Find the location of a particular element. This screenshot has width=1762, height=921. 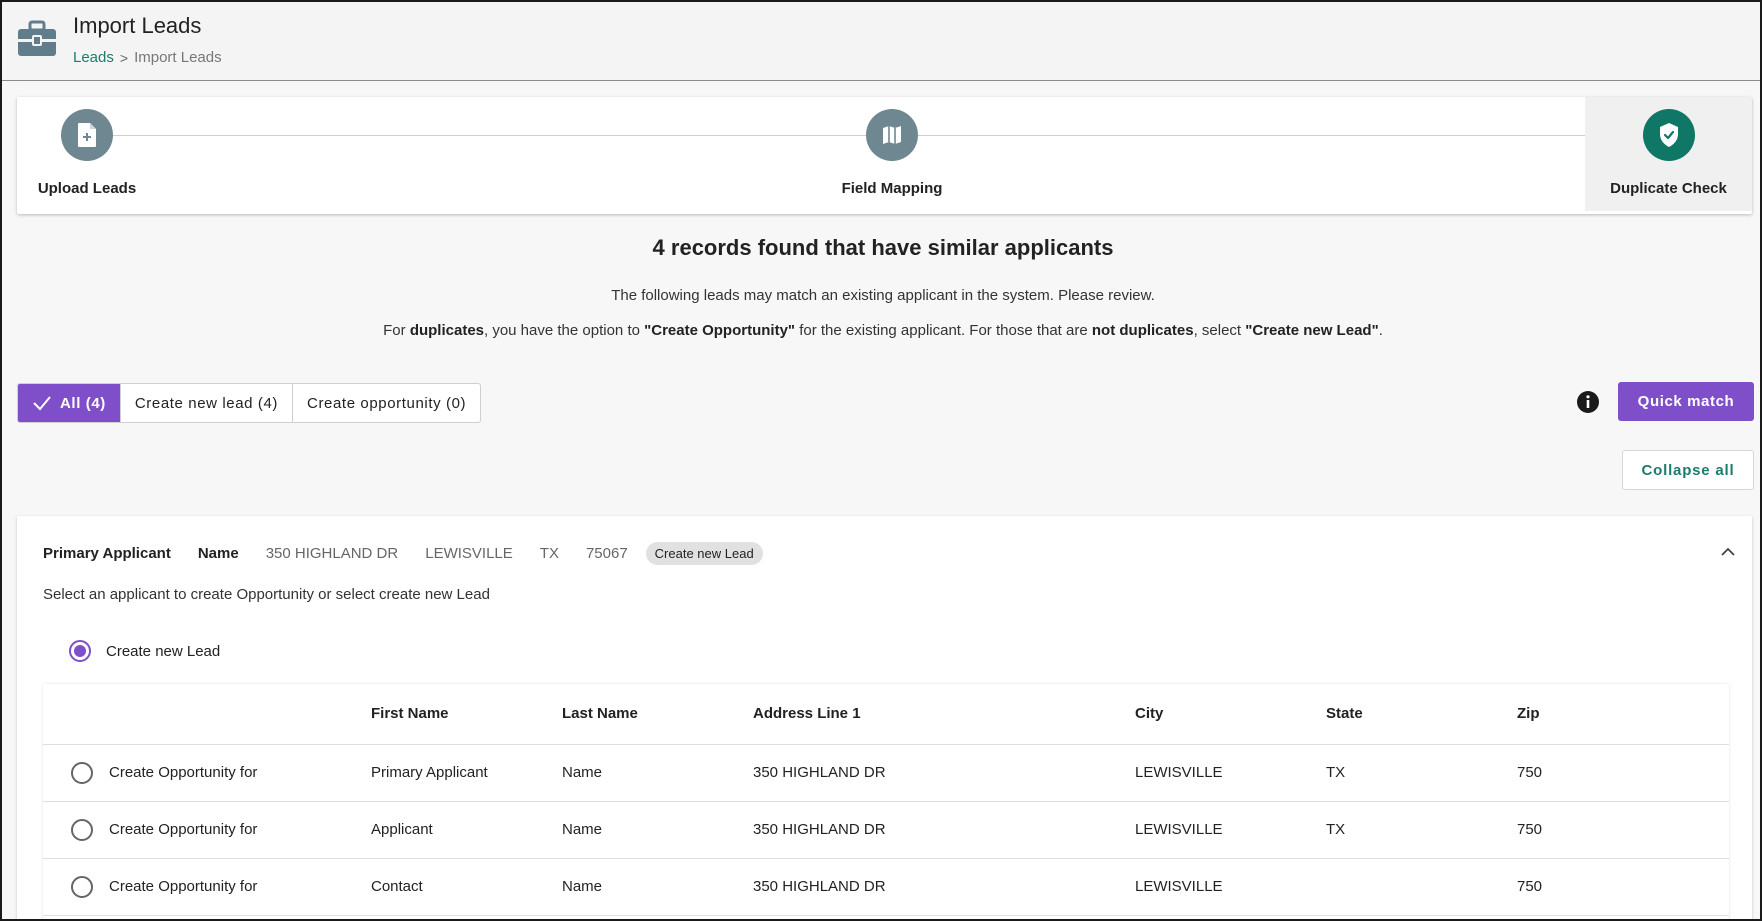

status-badge: Create new Lead is located at coordinates (704, 553).